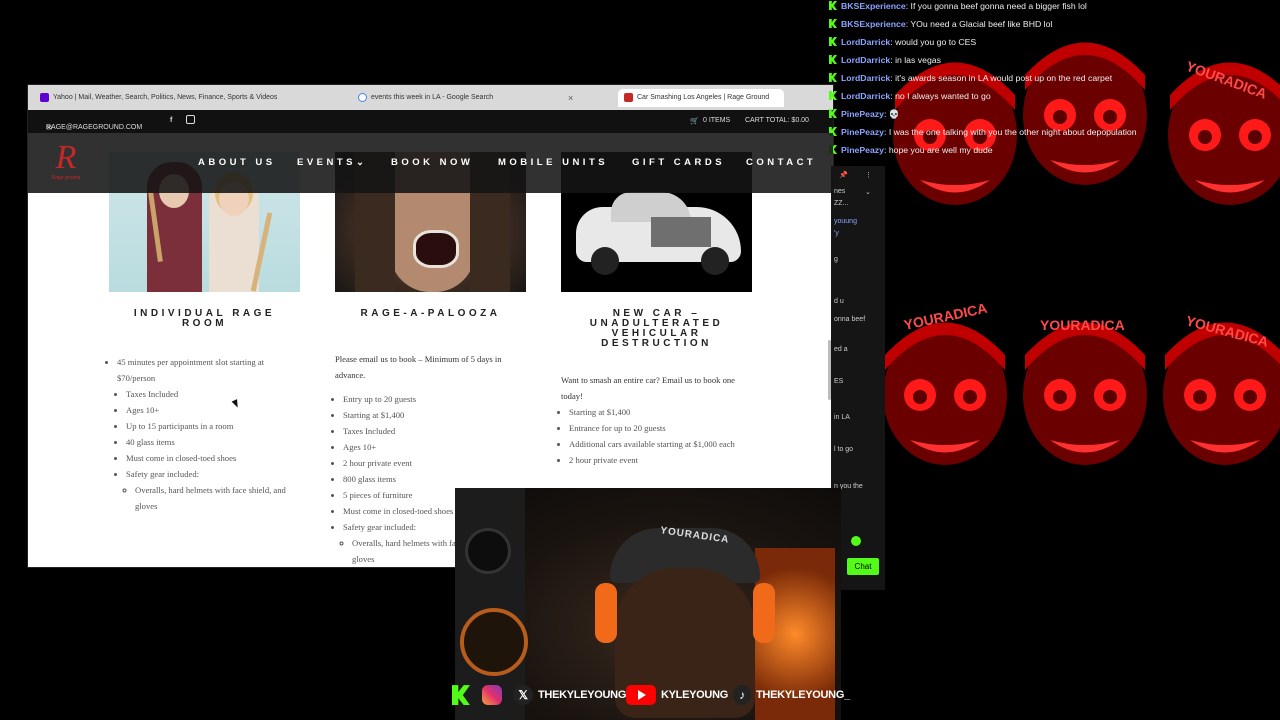 The image size is (1280, 720). Describe the element at coordinates (214, 458) in the screenshot. I see `list-item: Must come in closed-toed shoes` at that location.